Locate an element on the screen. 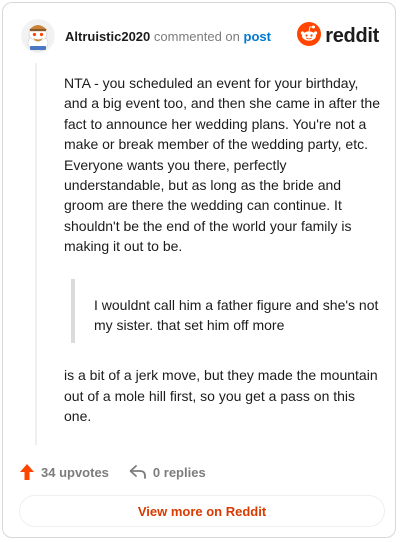 This screenshot has width=400, height=542. upvote-arrow-icon is located at coordinates (27, 472).